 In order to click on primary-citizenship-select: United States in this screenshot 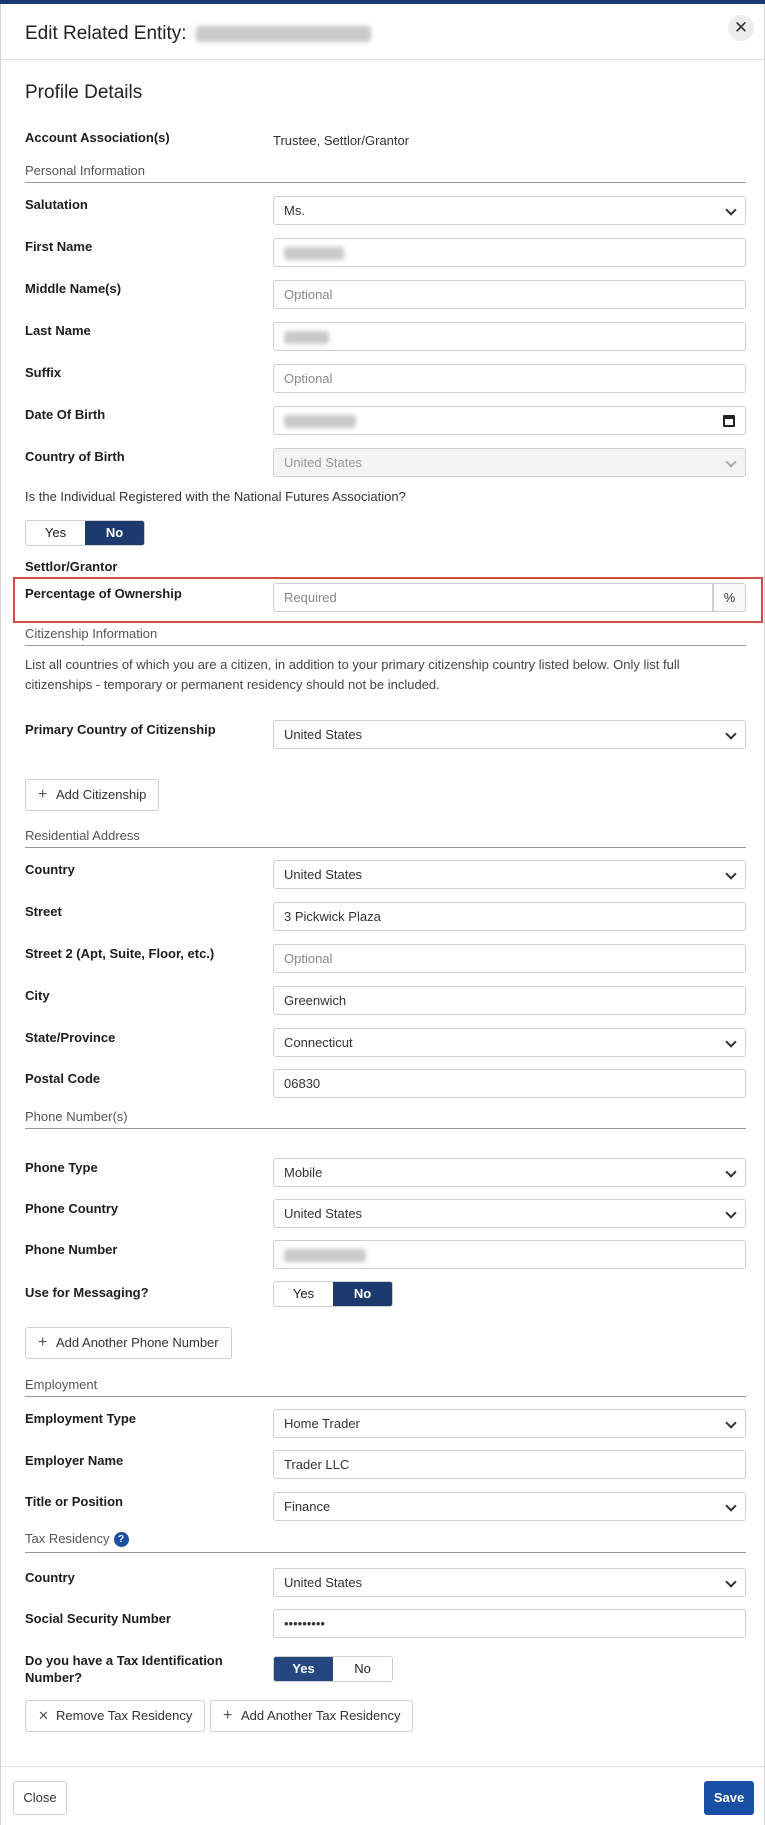, I will do `click(509, 734)`.